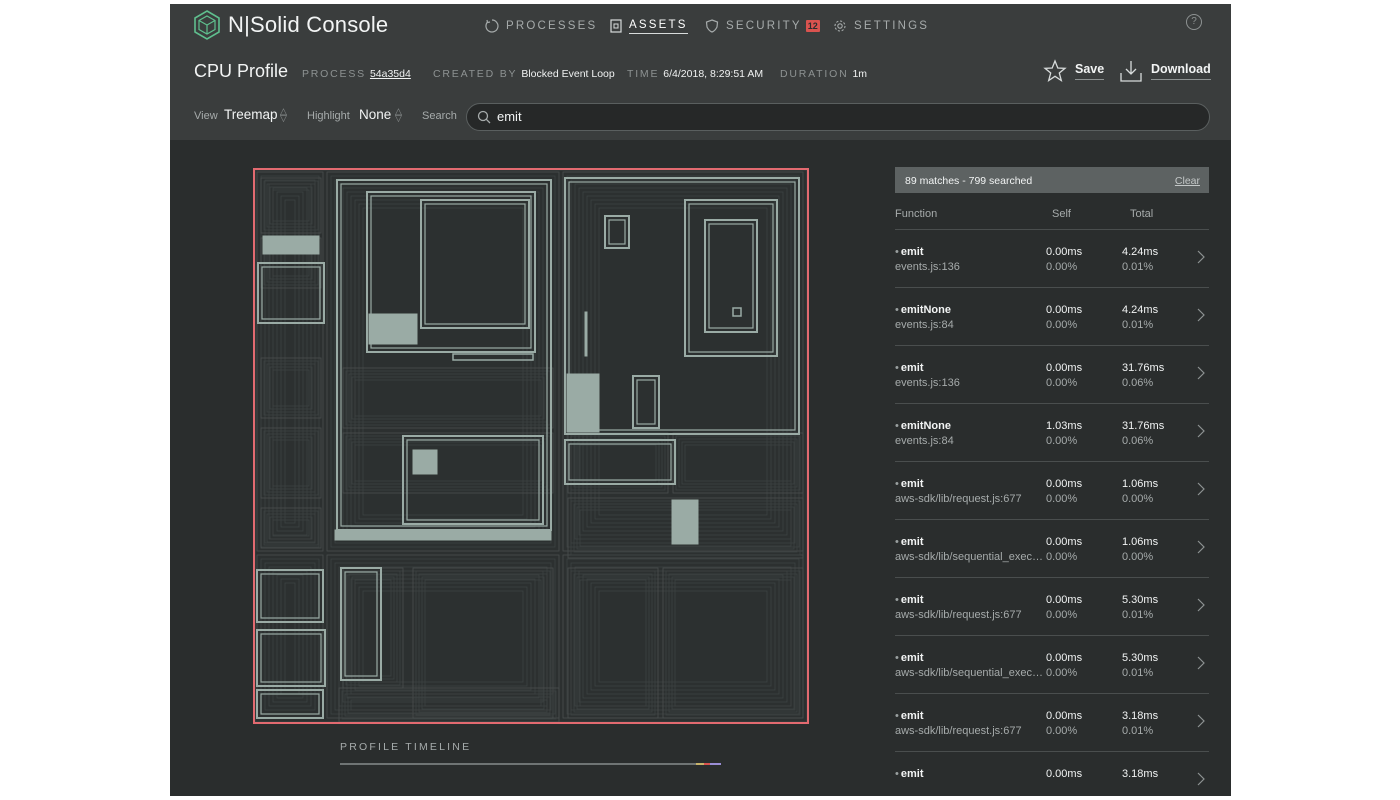  Describe the element at coordinates (762, 26) in the screenshot. I see `nav-security: SECURITY 12` at that location.